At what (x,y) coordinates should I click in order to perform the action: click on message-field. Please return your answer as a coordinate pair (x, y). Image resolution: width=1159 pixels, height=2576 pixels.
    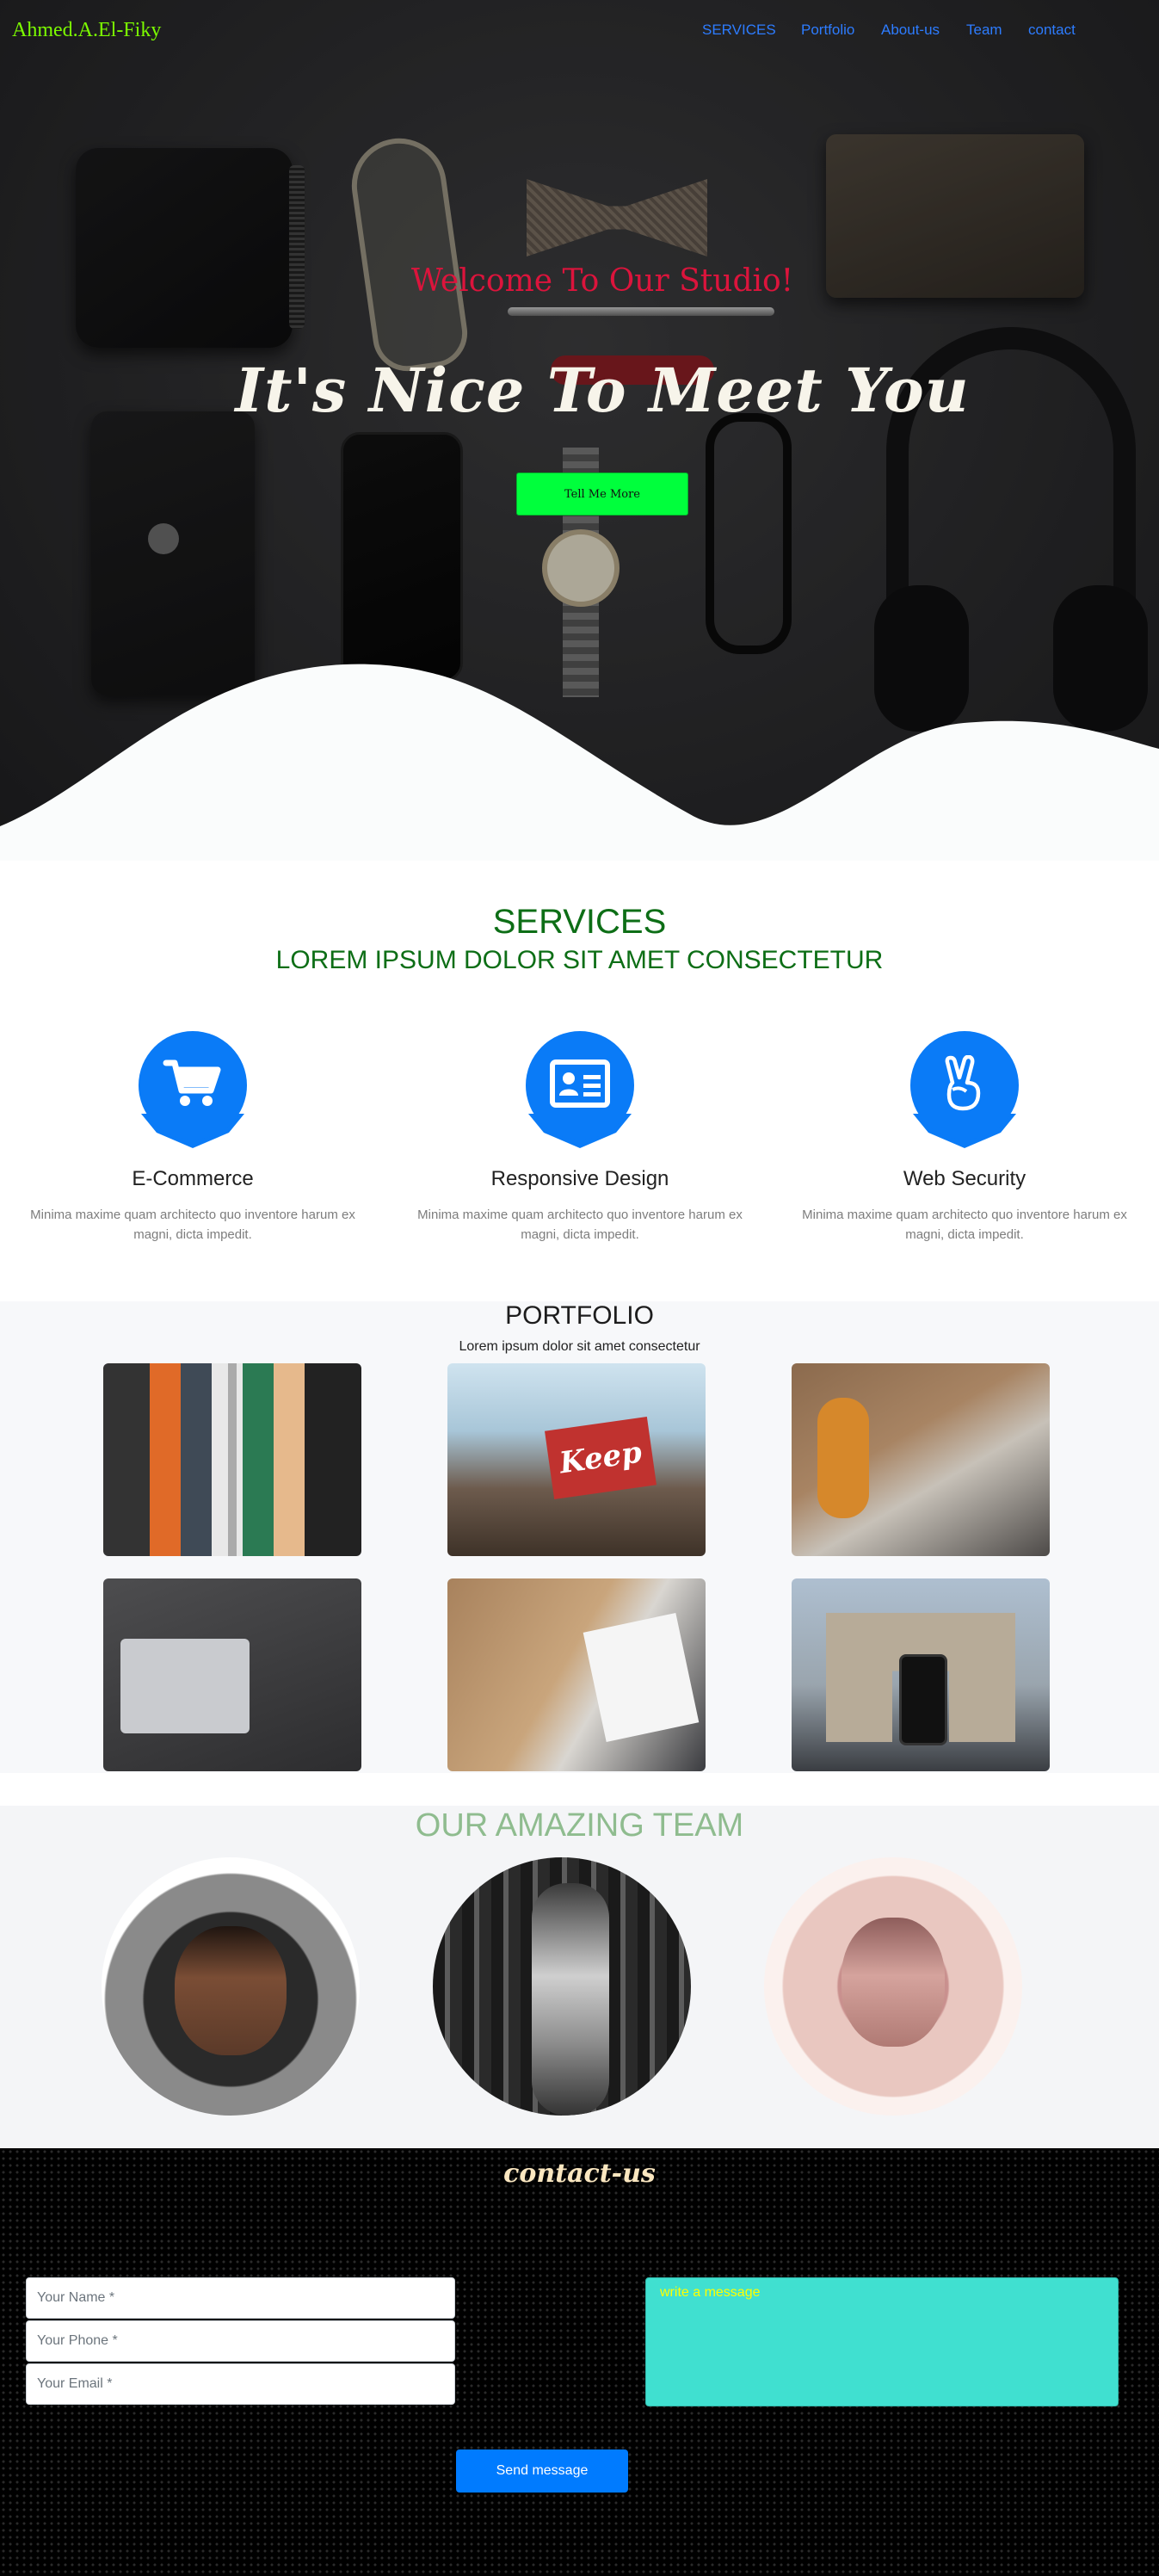
    Looking at the image, I should click on (882, 2341).